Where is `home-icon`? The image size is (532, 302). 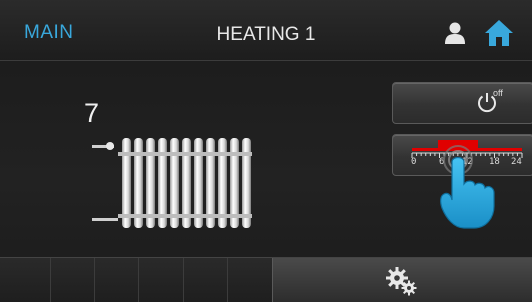
home-icon is located at coordinates (499, 33).